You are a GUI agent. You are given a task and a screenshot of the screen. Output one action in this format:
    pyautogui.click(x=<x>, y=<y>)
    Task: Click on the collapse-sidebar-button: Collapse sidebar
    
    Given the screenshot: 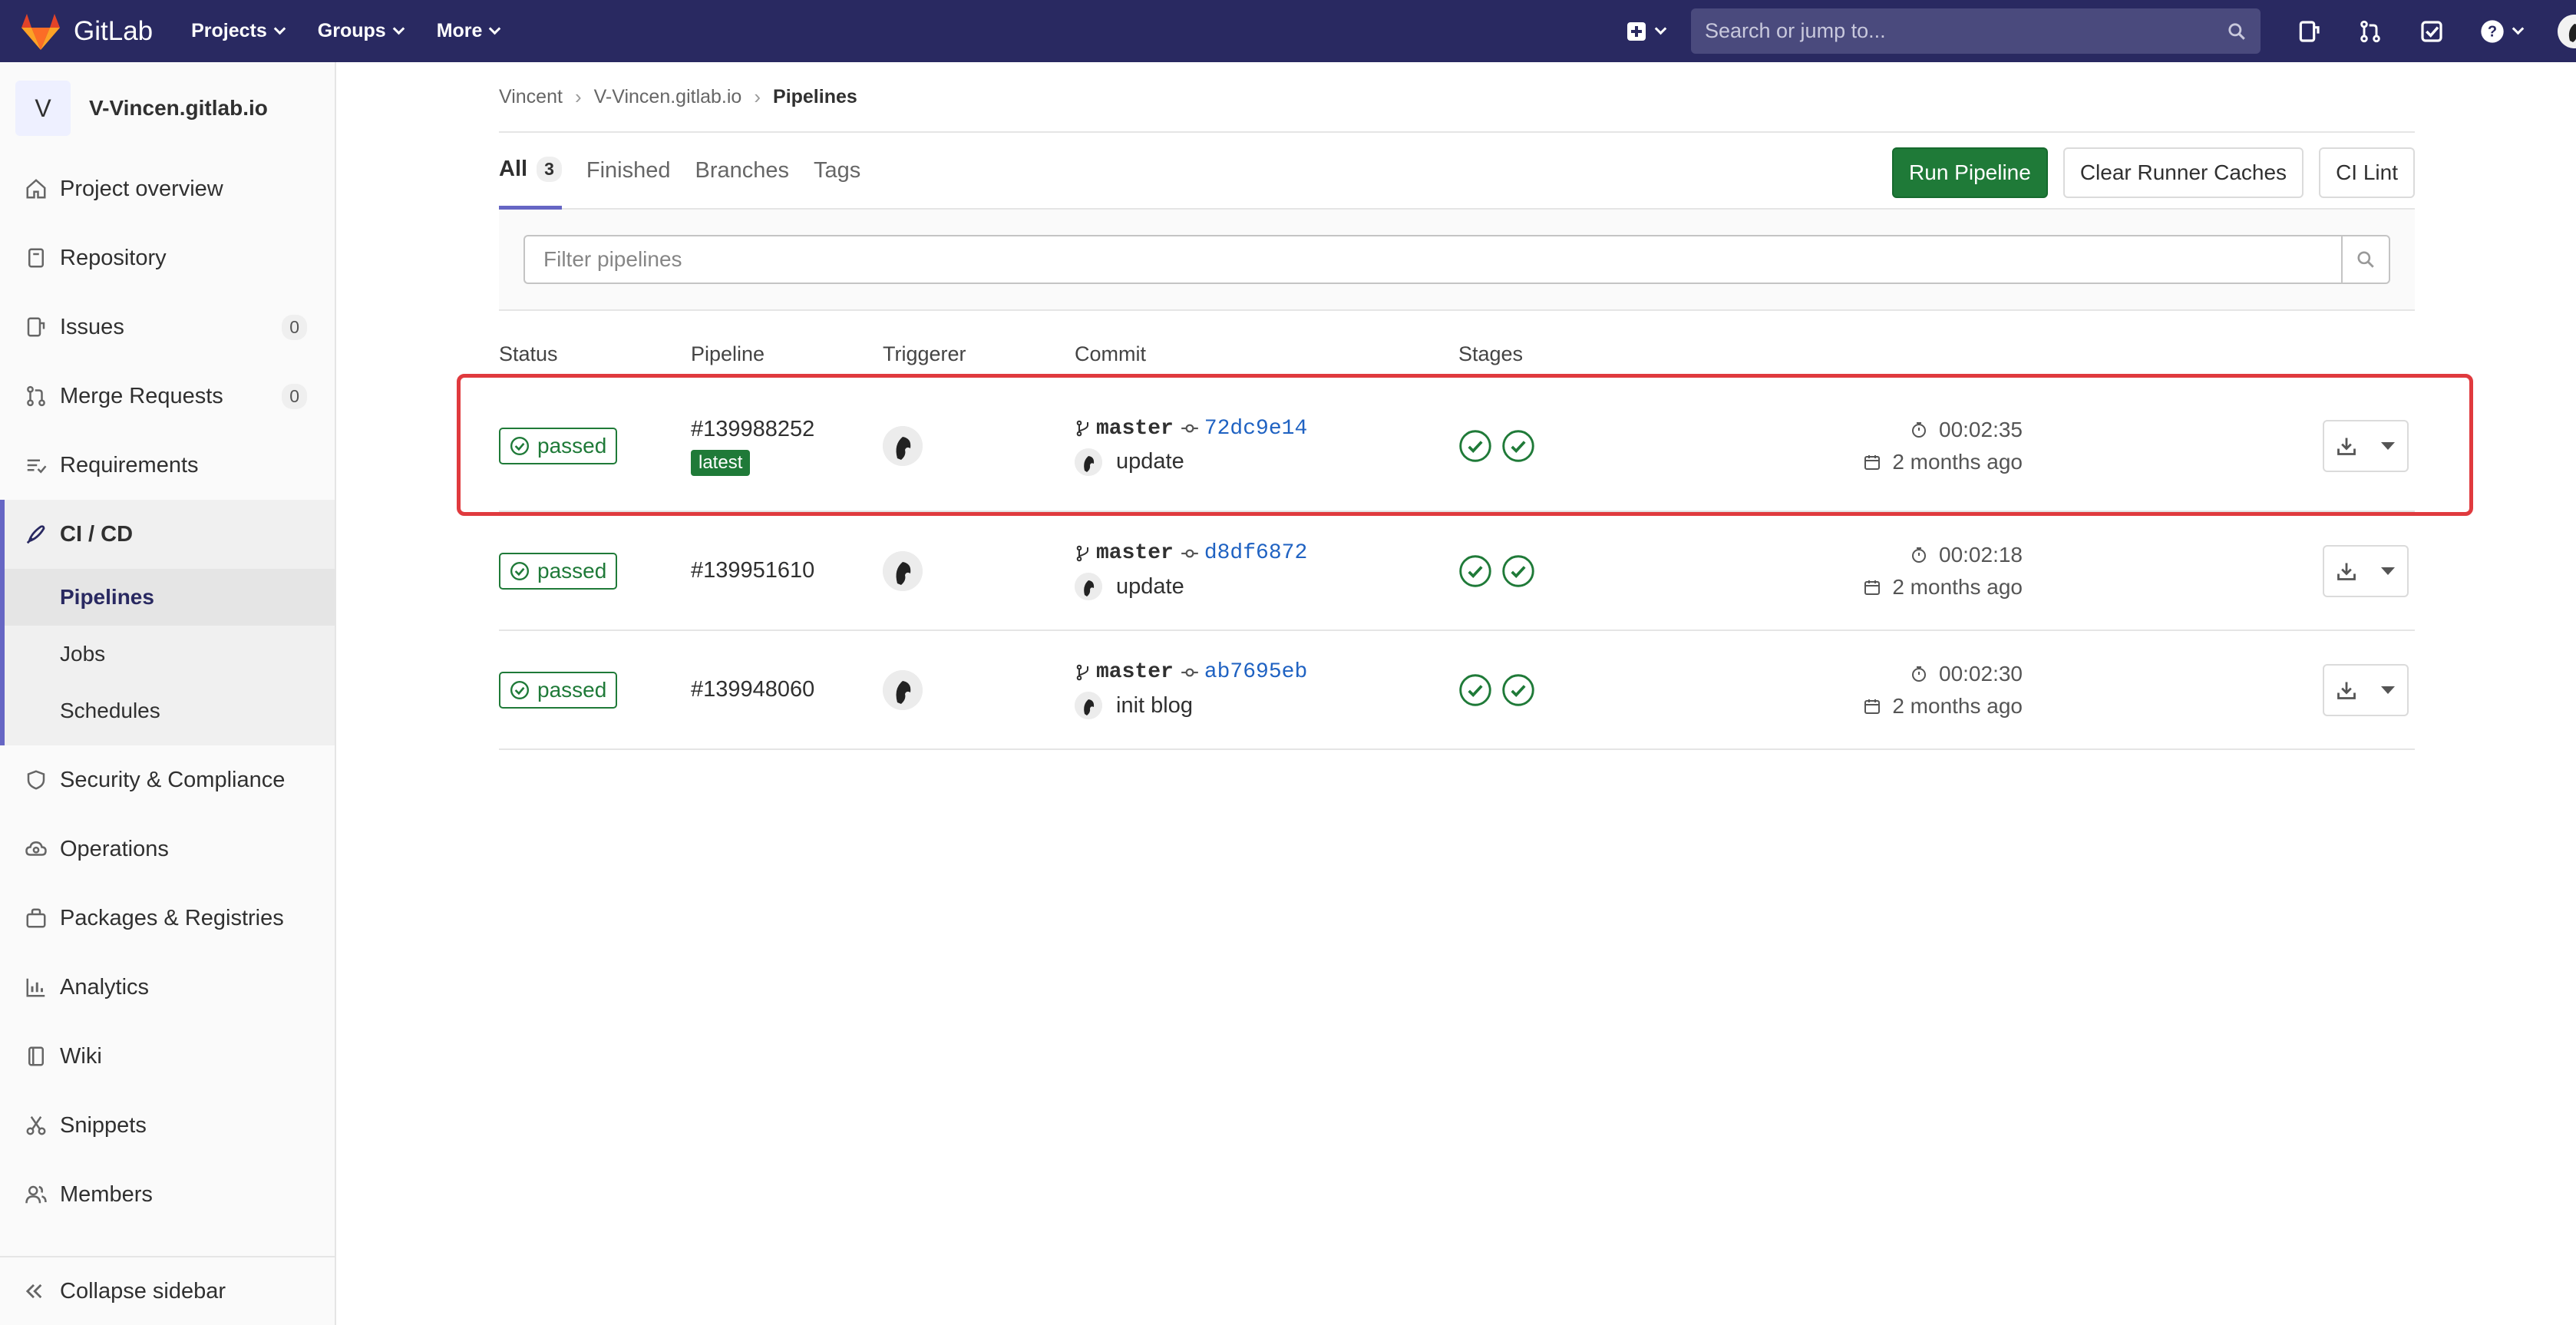 What is the action you would take?
    pyautogui.click(x=167, y=1290)
    